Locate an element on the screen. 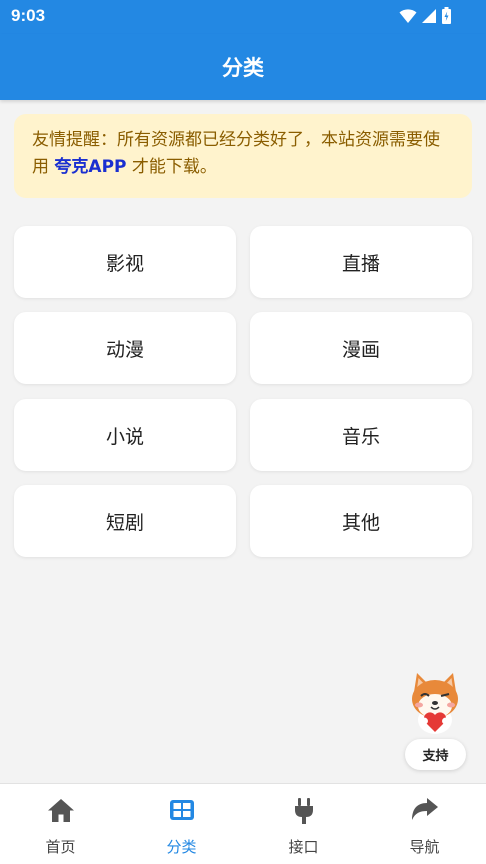  notice-text-end: 才能下载。 is located at coordinates (171, 167).